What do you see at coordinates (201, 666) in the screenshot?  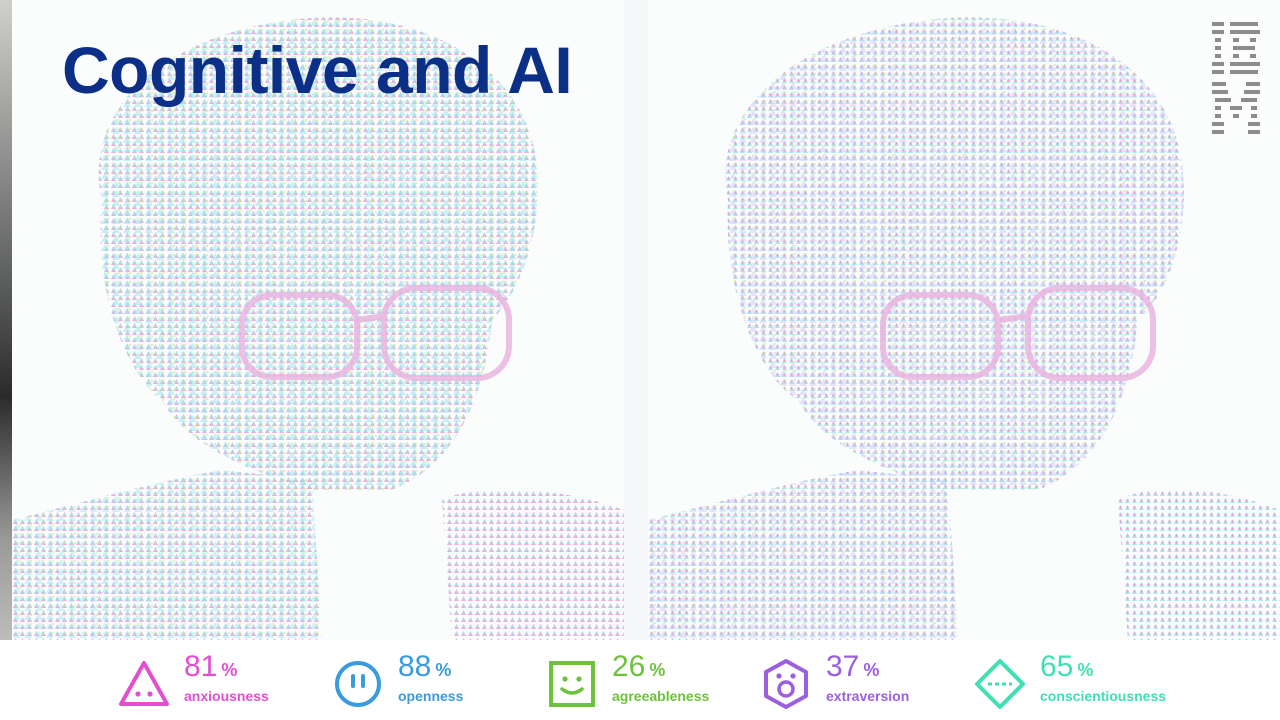 I see `metric-number: 81` at bounding box center [201, 666].